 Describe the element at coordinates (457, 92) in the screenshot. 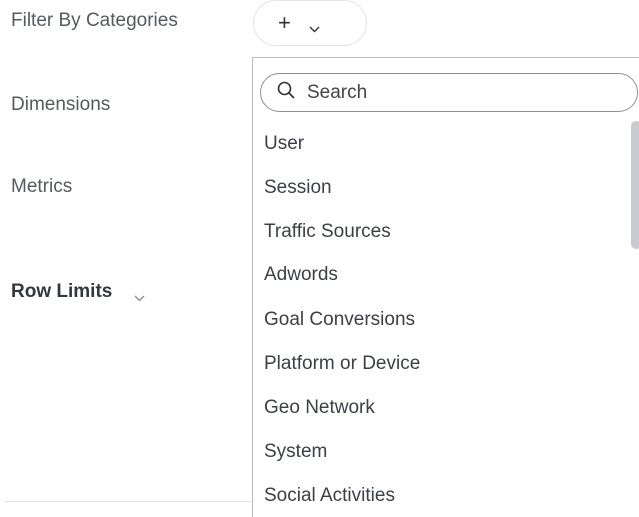

I see `search-input` at that location.